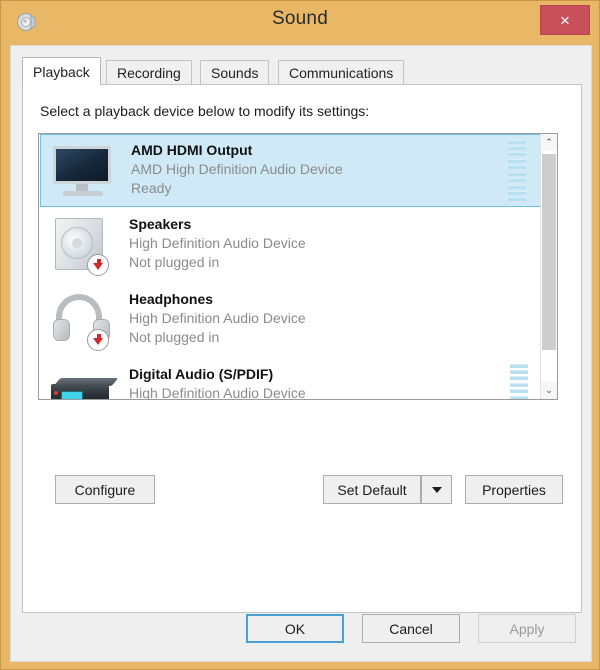 This screenshot has width=600, height=670. I want to click on set-default-dropdown-button, so click(436, 489).